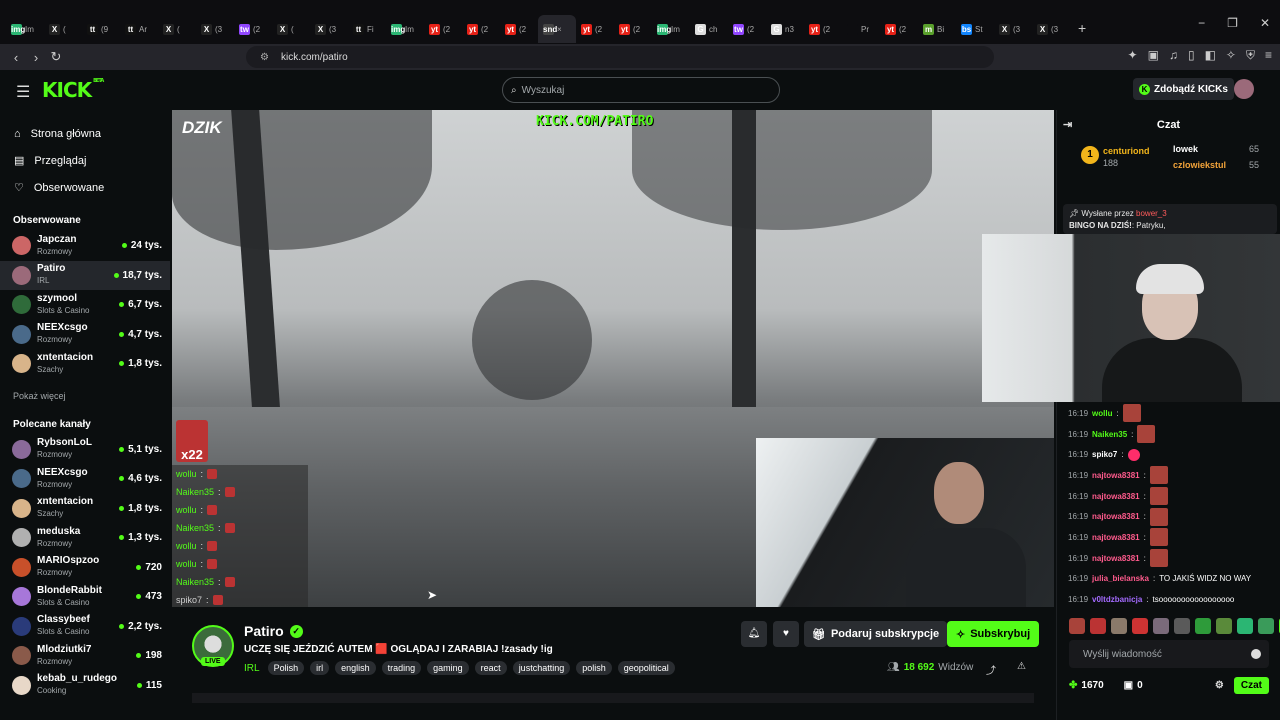  What do you see at coordinates (1082, 28) in the screenshot?
I see `new-tab-button: +` at bounding box center [1082, 28].